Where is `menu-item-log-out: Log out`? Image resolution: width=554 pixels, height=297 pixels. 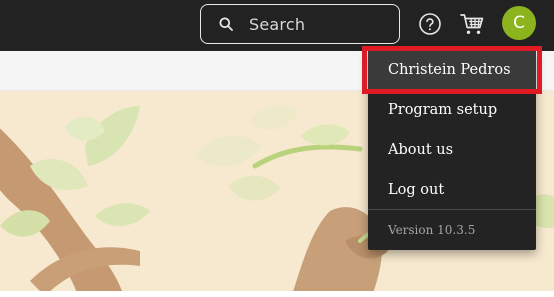 menu-item-log-out: Log out is located at coordinates (452, 190).